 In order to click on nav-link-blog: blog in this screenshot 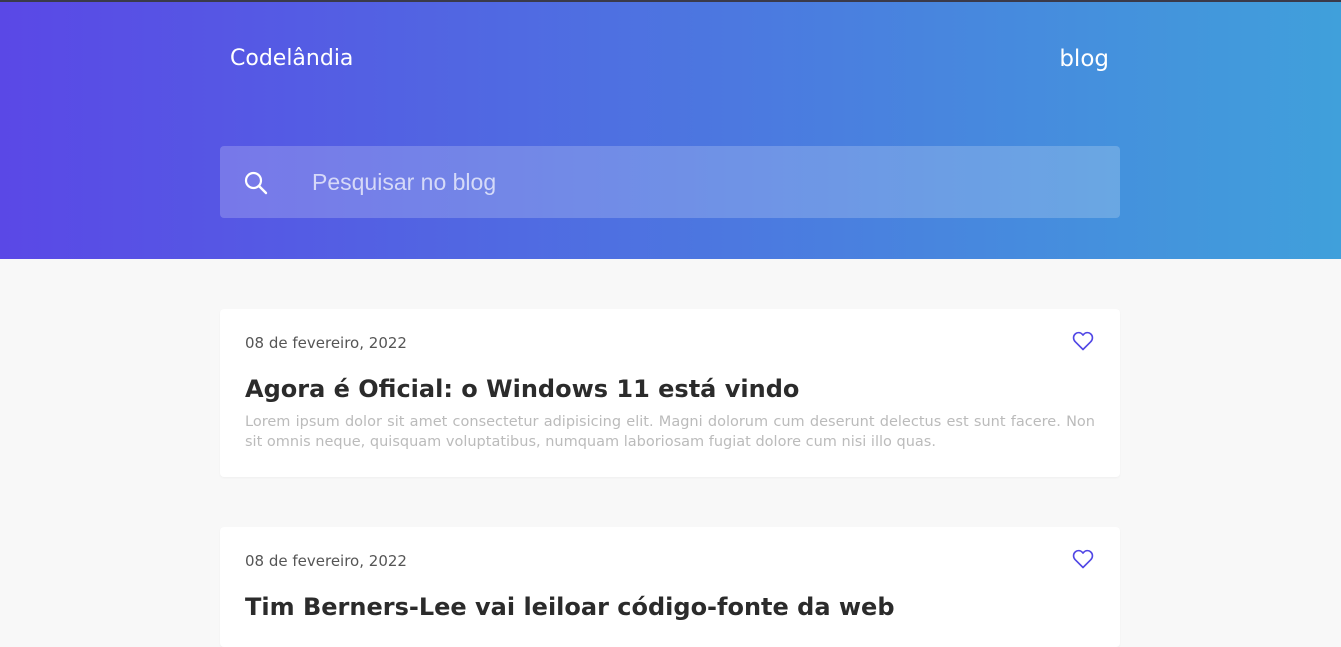, I will do `click(1084, 59)`.